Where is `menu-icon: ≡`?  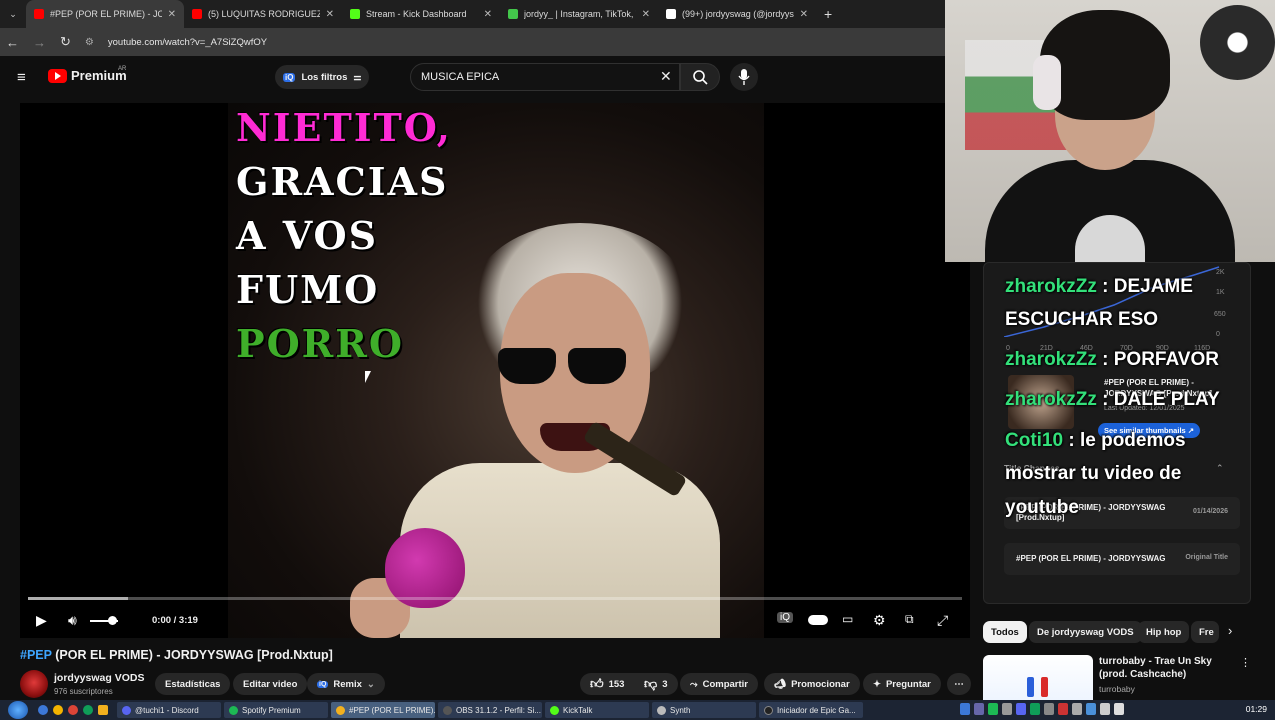 menu-icon: ≡ is located at coordinates (21, 77).